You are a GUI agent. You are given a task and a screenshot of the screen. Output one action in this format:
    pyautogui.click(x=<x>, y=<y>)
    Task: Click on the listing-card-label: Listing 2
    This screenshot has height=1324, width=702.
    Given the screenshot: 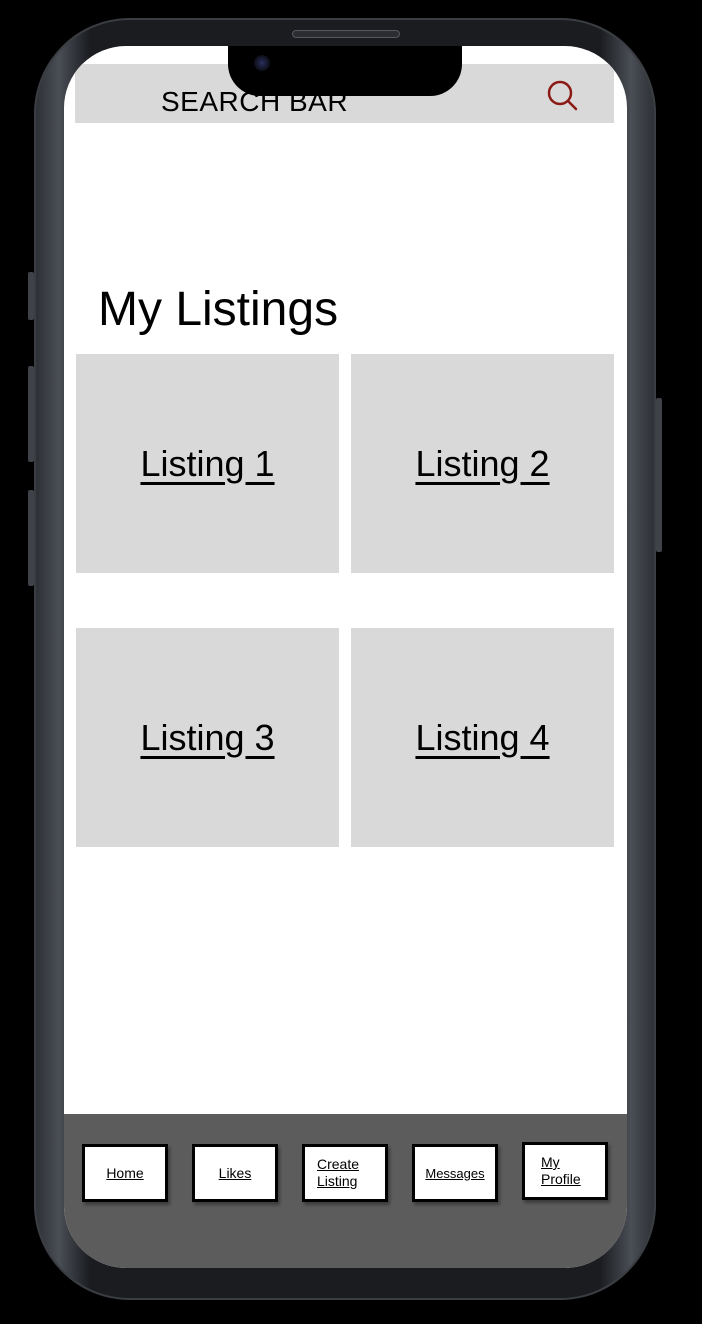 What is the action you would take?
    pyautogui.click(x=482, y=464)
    